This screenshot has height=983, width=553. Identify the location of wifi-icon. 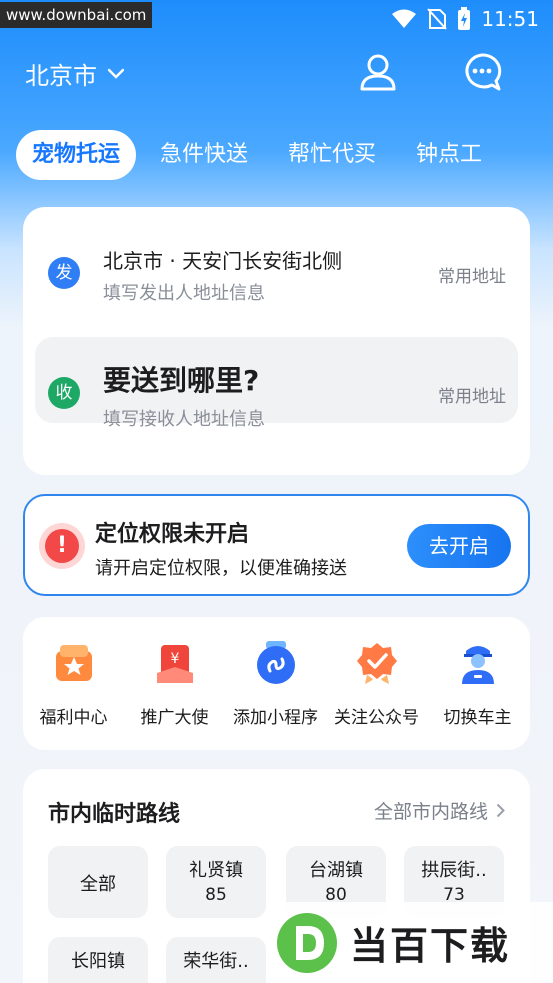
(404, 18).